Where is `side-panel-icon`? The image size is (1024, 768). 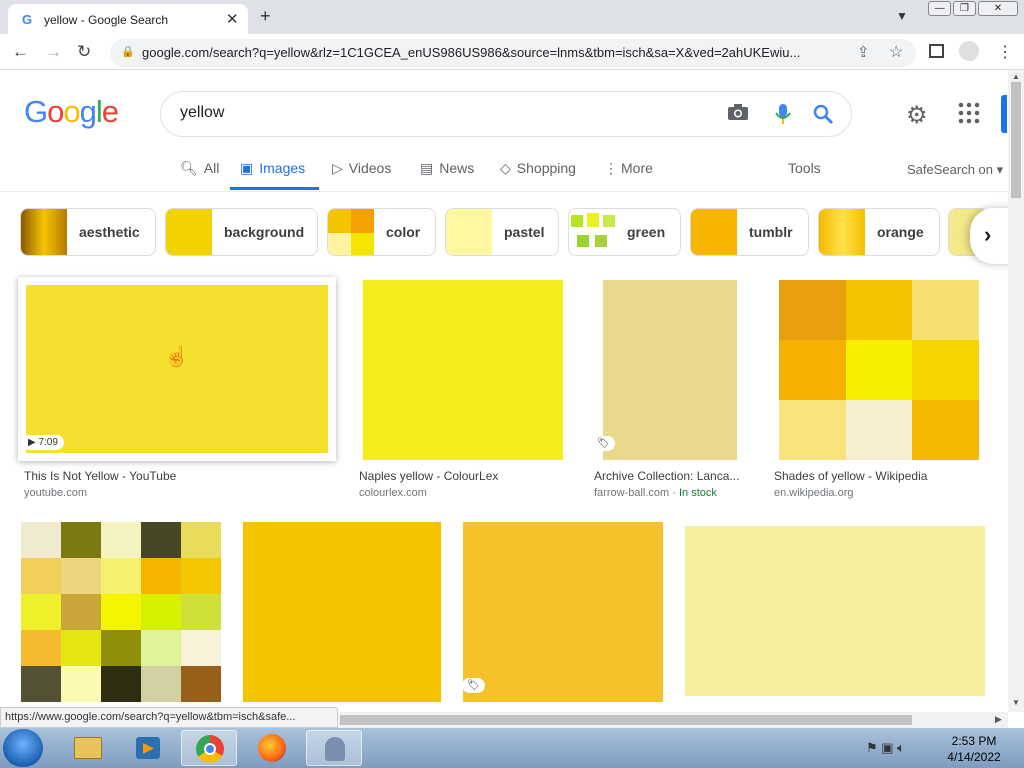 side-panel-icon is located at coordinates (936, 51).